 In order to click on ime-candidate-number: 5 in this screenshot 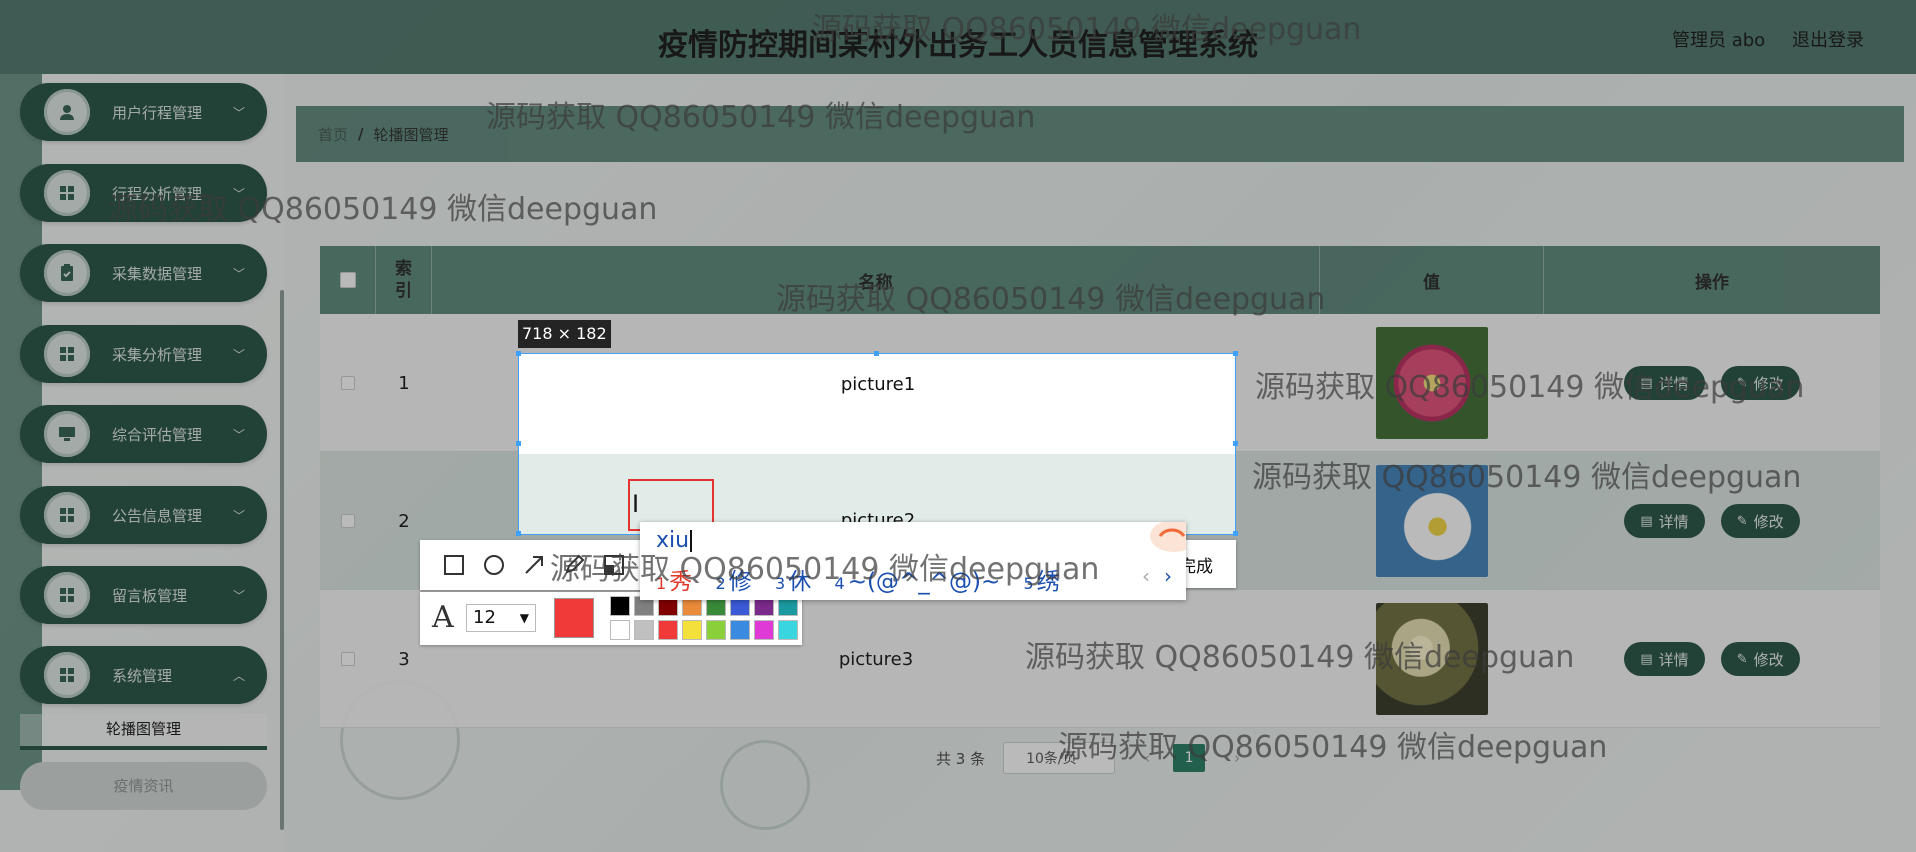, I will do `click(1028, 583)`.